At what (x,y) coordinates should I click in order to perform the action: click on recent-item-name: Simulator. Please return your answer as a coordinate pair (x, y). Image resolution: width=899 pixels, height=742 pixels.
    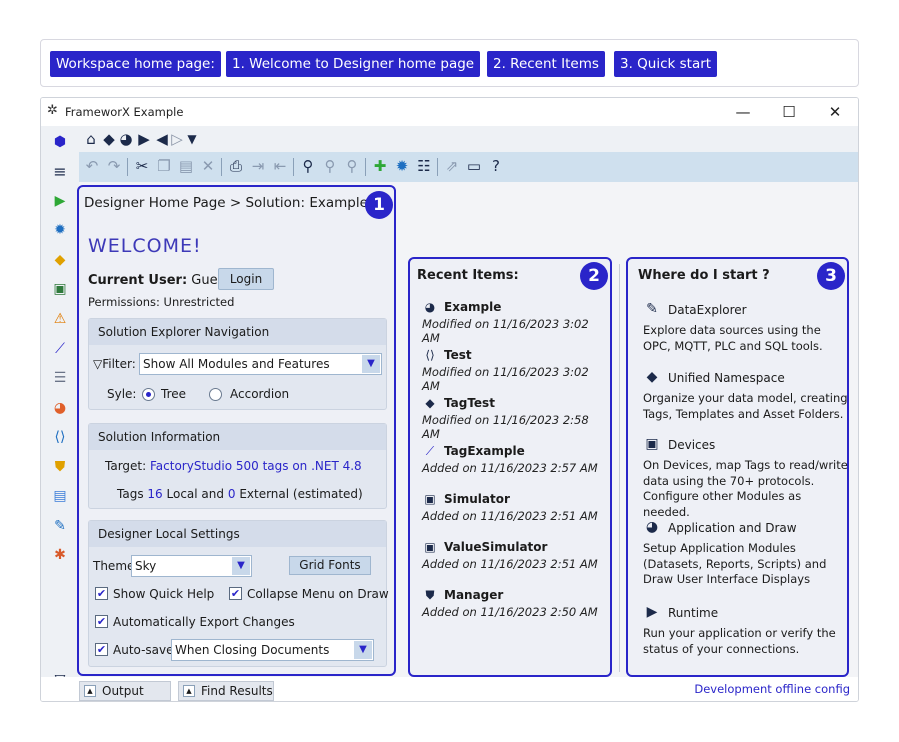
    Looking at the image, I should click on (477, 499).